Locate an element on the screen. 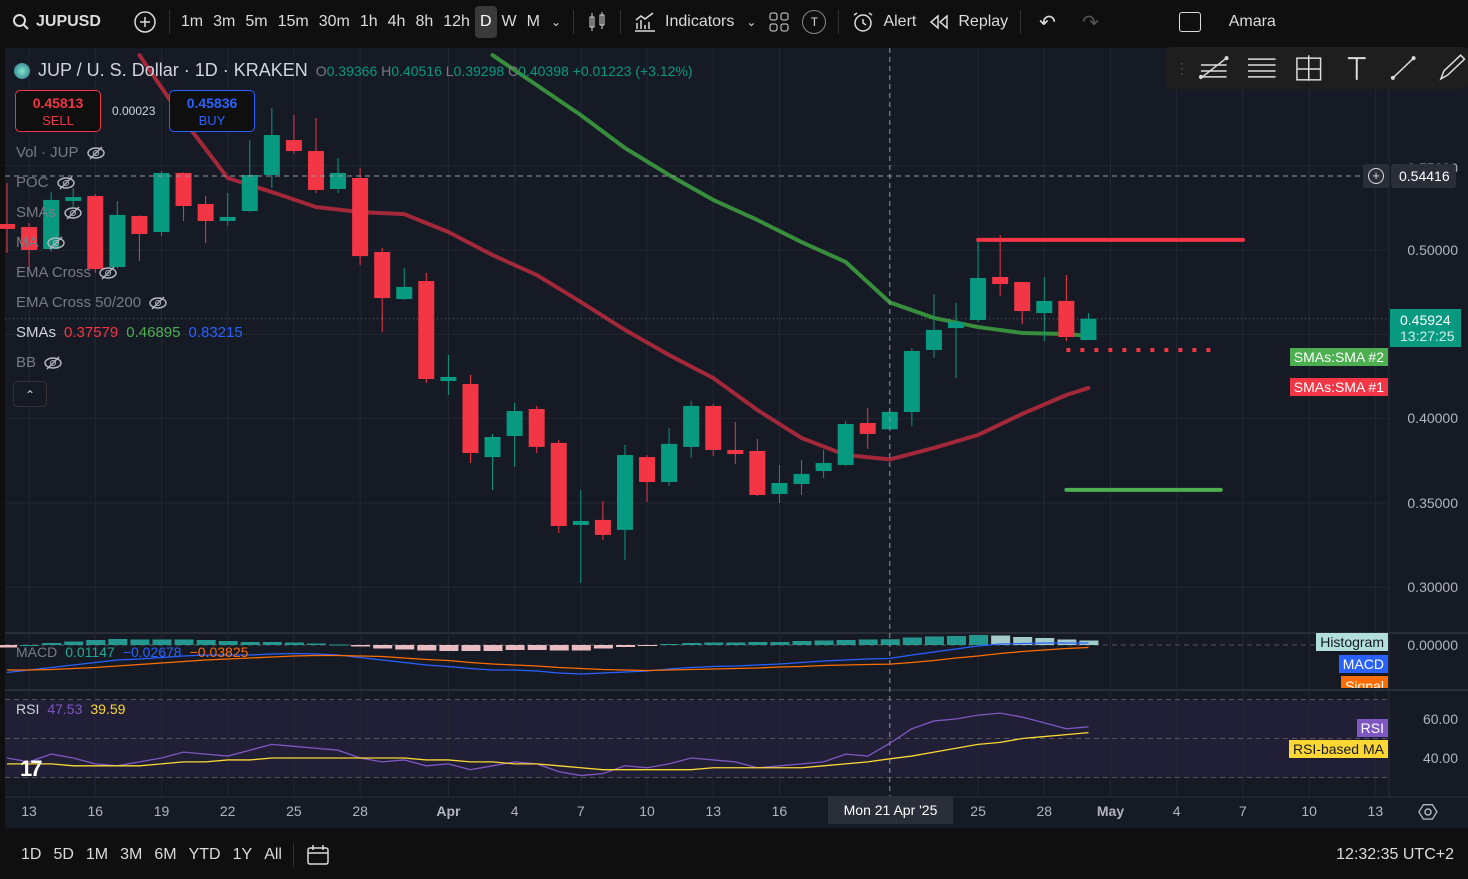 This screenshot has height=879, width=1468. indicator-legend-item: Vol · JUP is located at coordinates (60, 152).